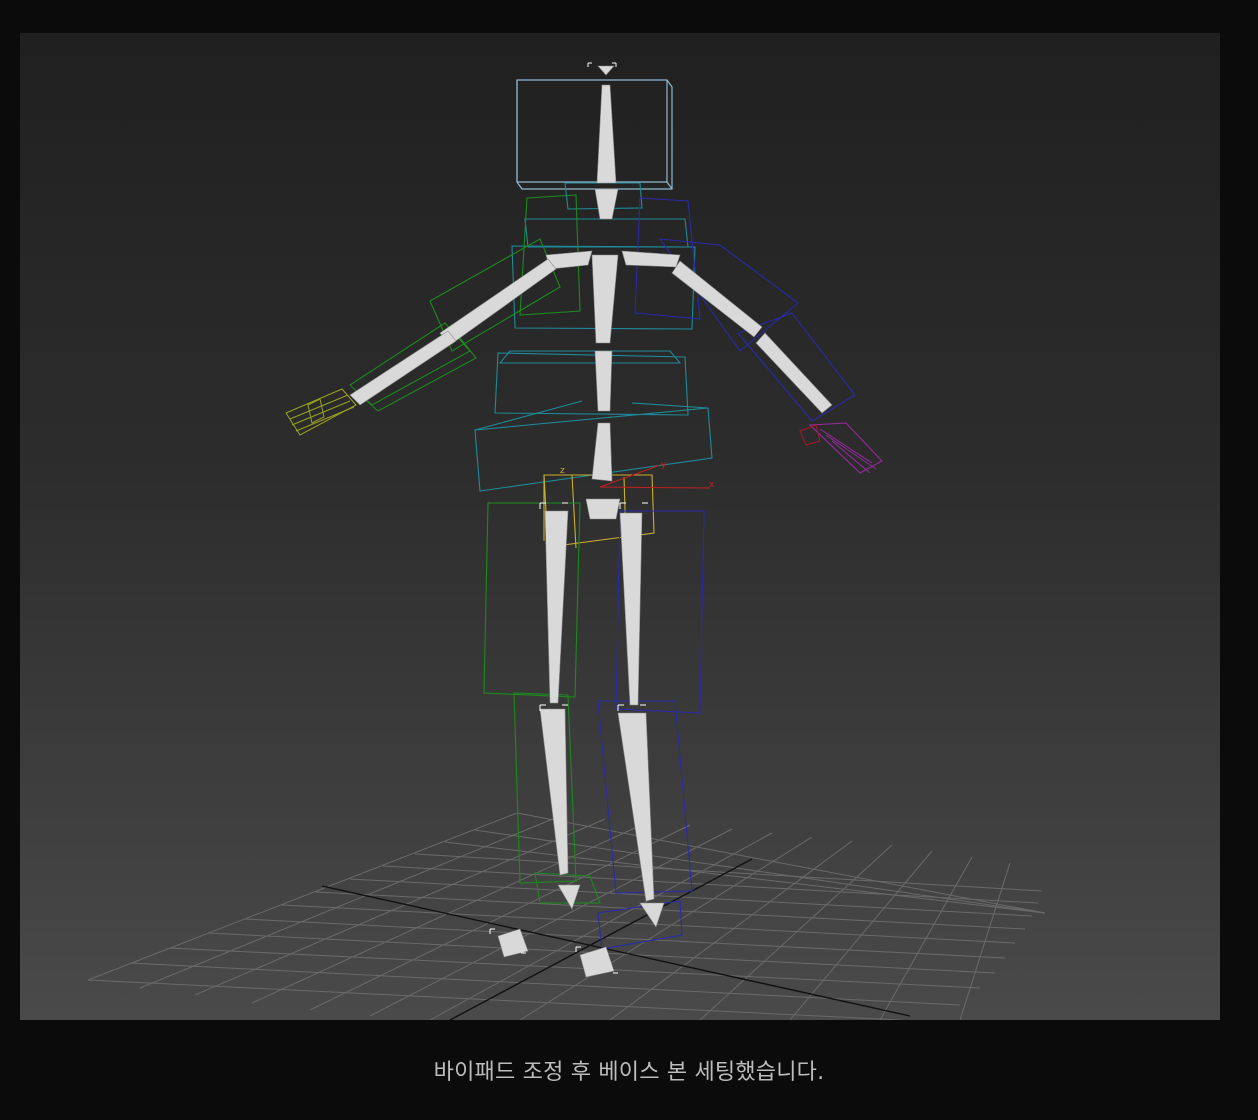 This screenshot has width=1258, height=1120. What do you see at coordinates (606, 204) in the screenshot?
I see `neck-bone` at bounding box center [606, 204].